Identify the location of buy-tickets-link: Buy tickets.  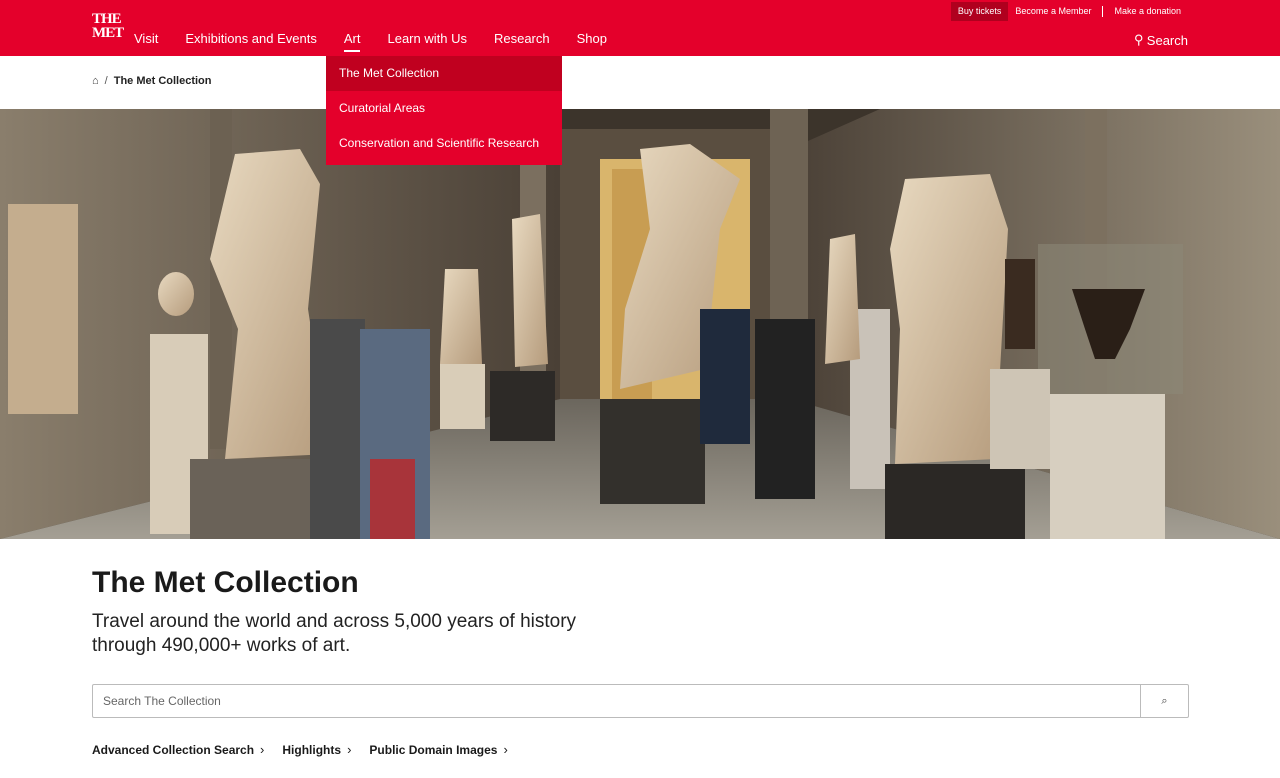
(979, 11).